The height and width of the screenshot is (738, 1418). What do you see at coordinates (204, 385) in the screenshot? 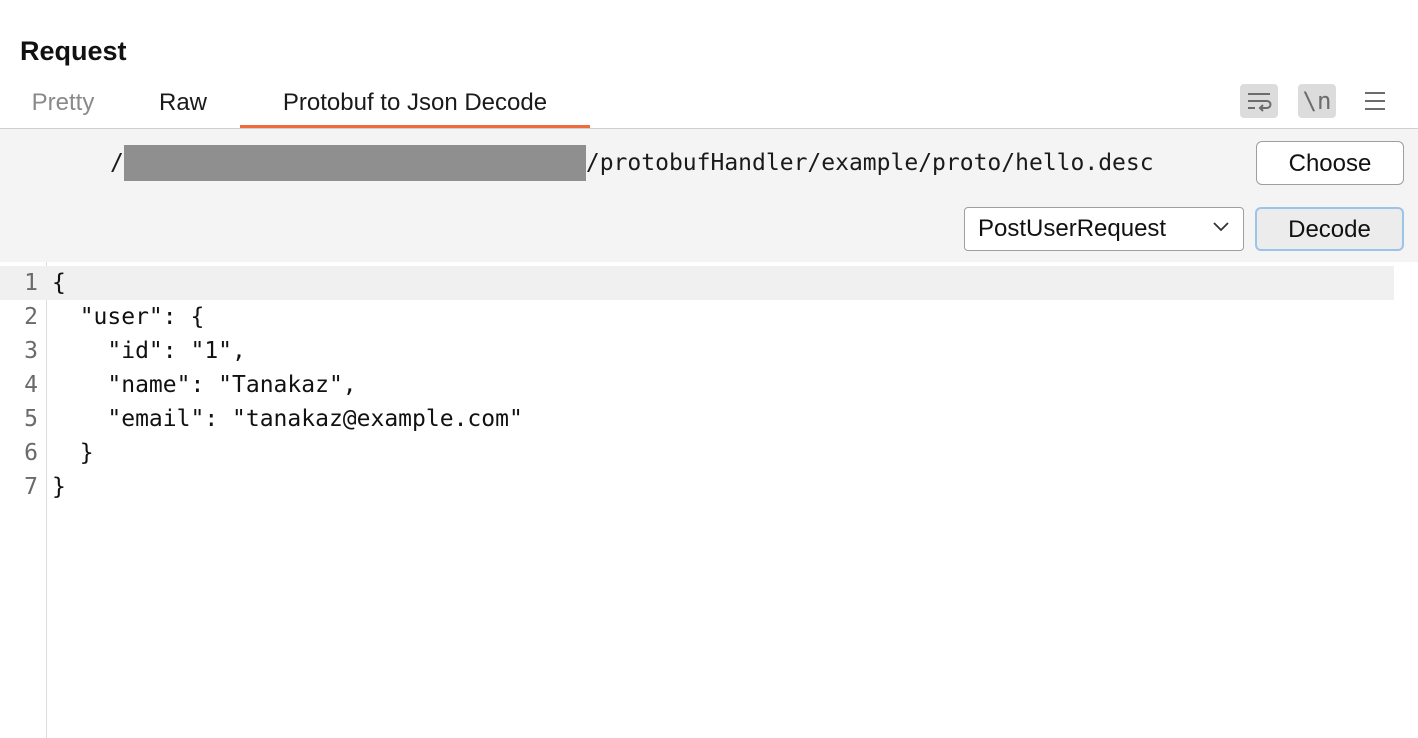
I see `line-text: "name": "Tanakaz",` at bounding box center [204, 385].